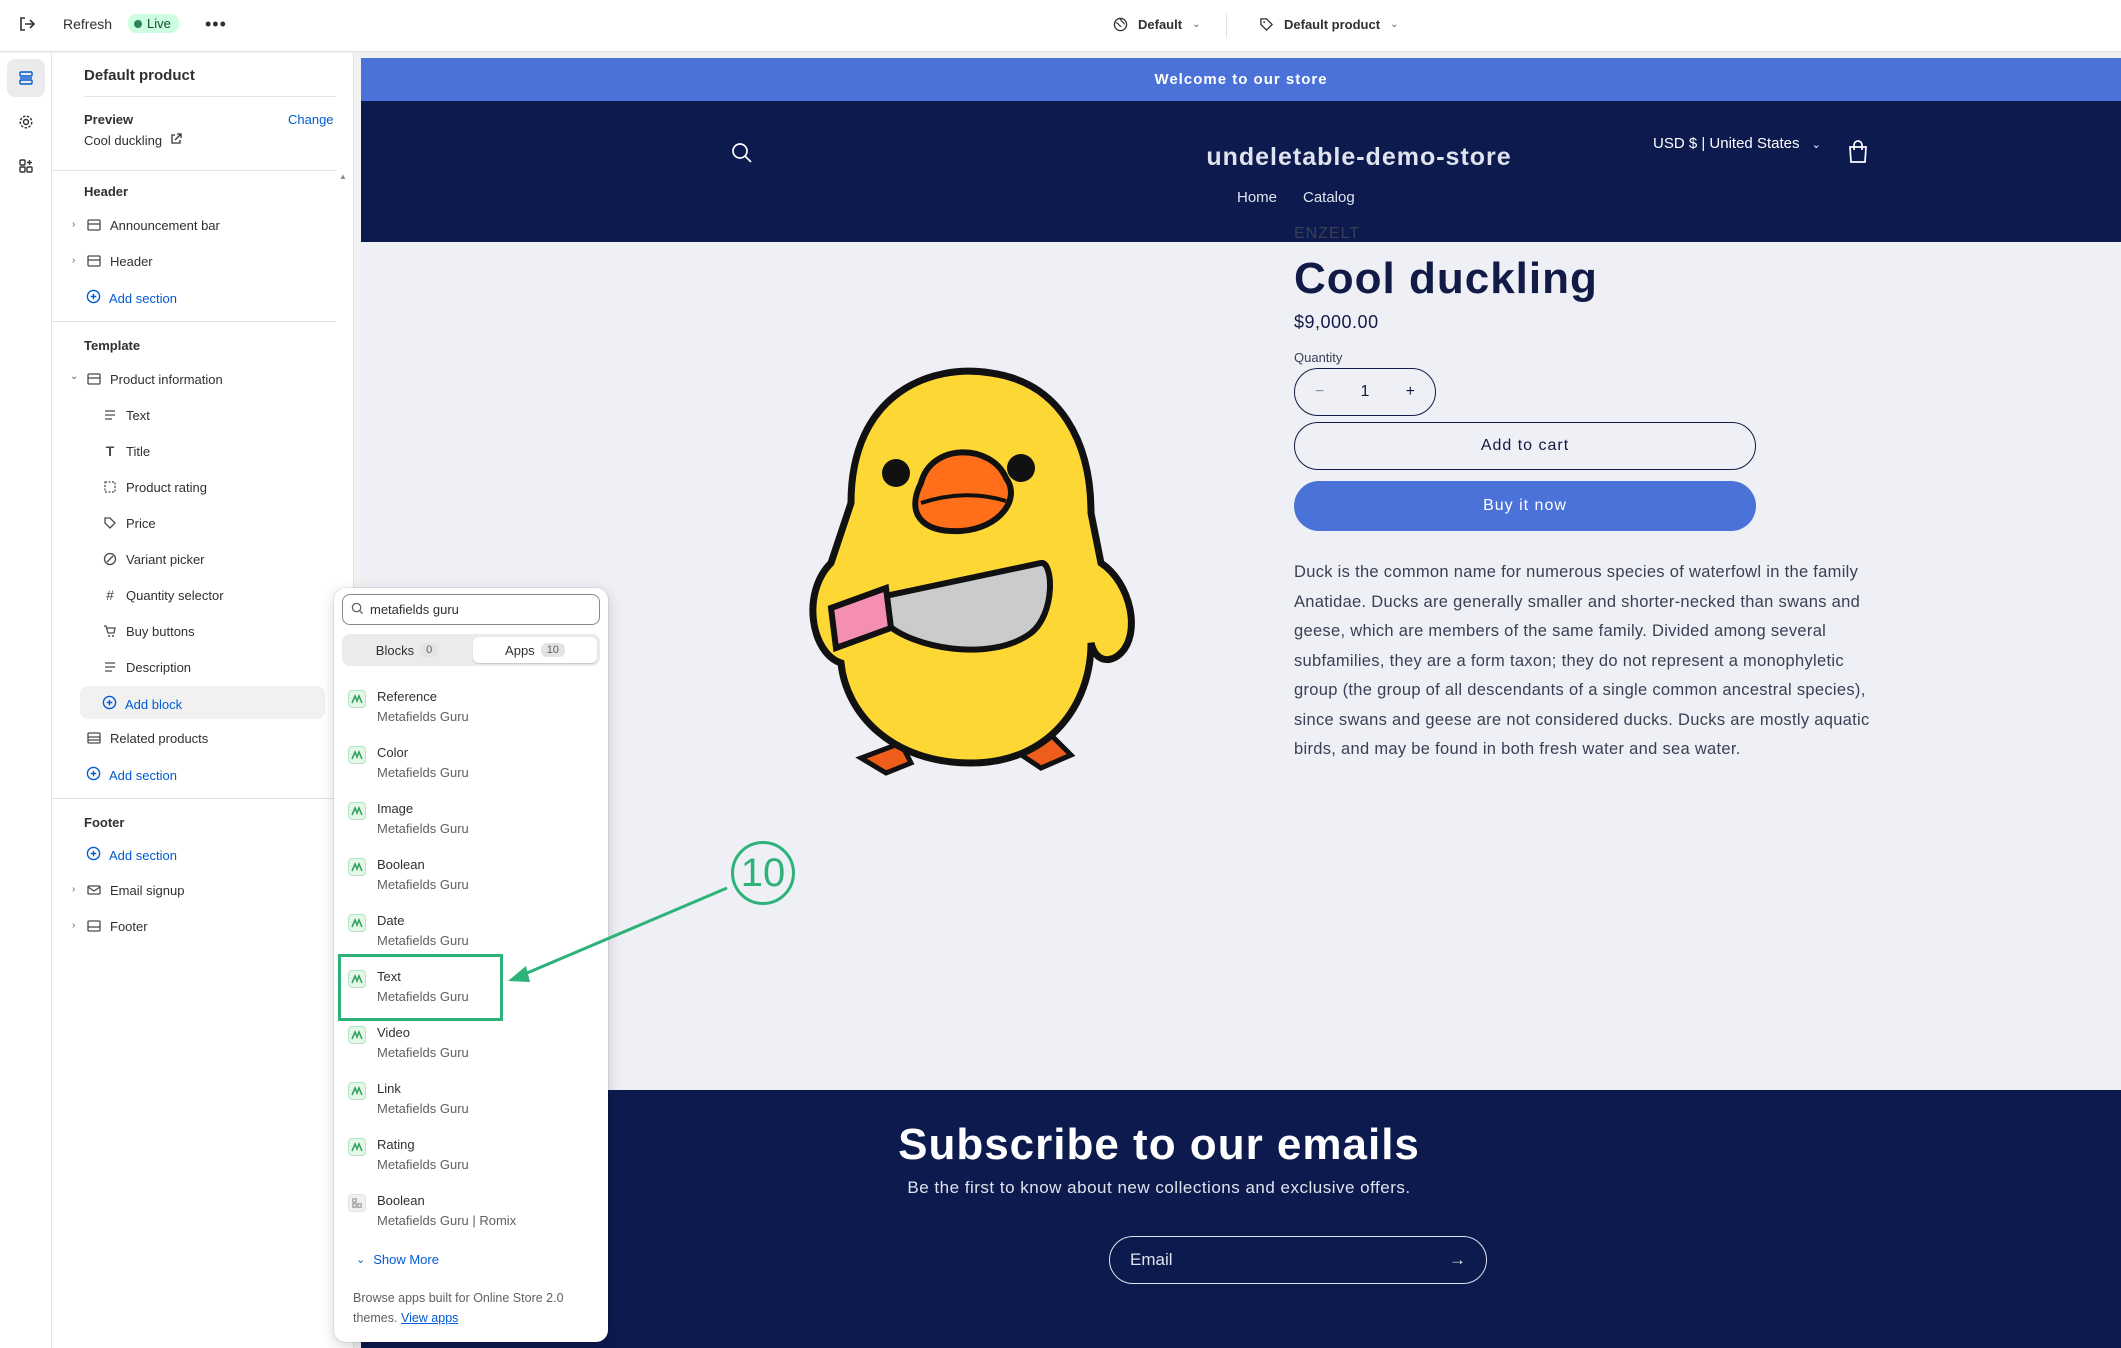  I want to click on add-block-button: Add block, so click(142, 704).